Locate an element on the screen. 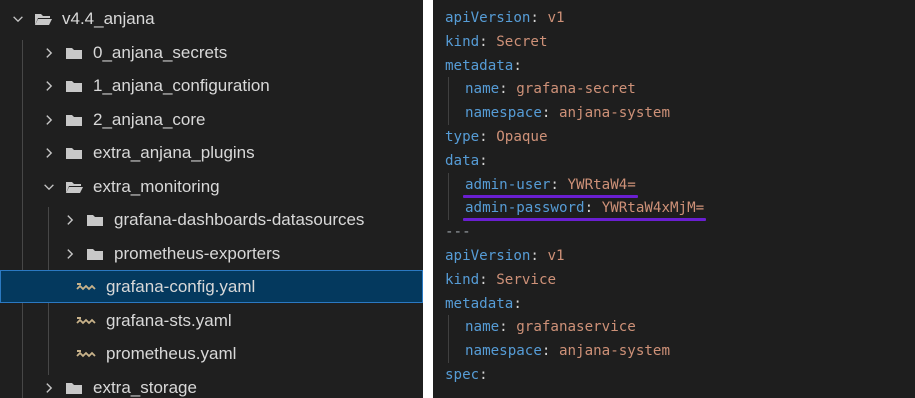  yaml-value: Secret is located at coordinates (522, 42).